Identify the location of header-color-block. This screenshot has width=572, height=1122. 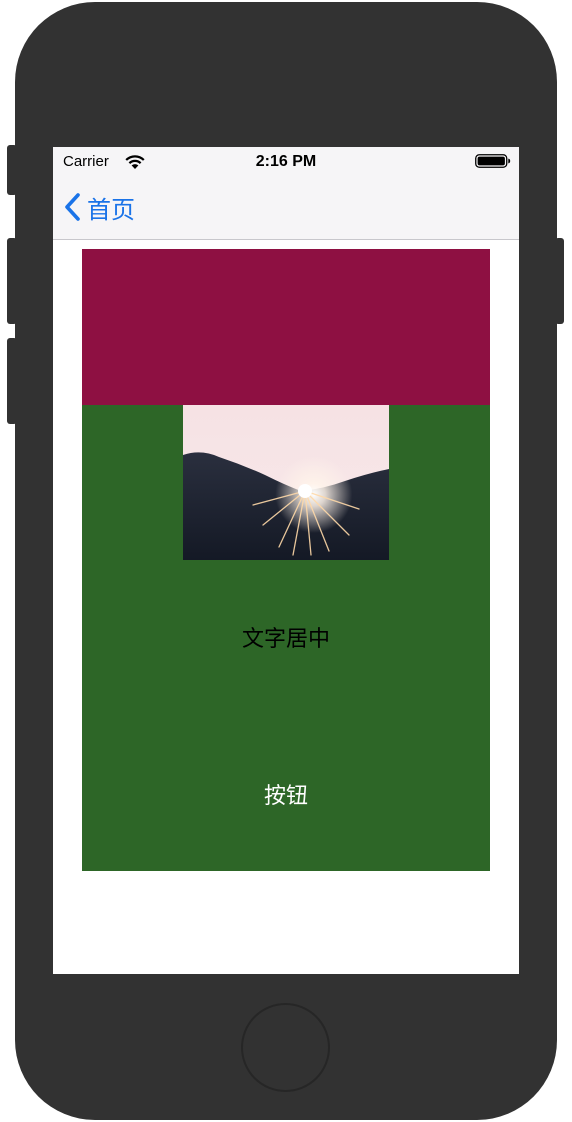
(286, 327).